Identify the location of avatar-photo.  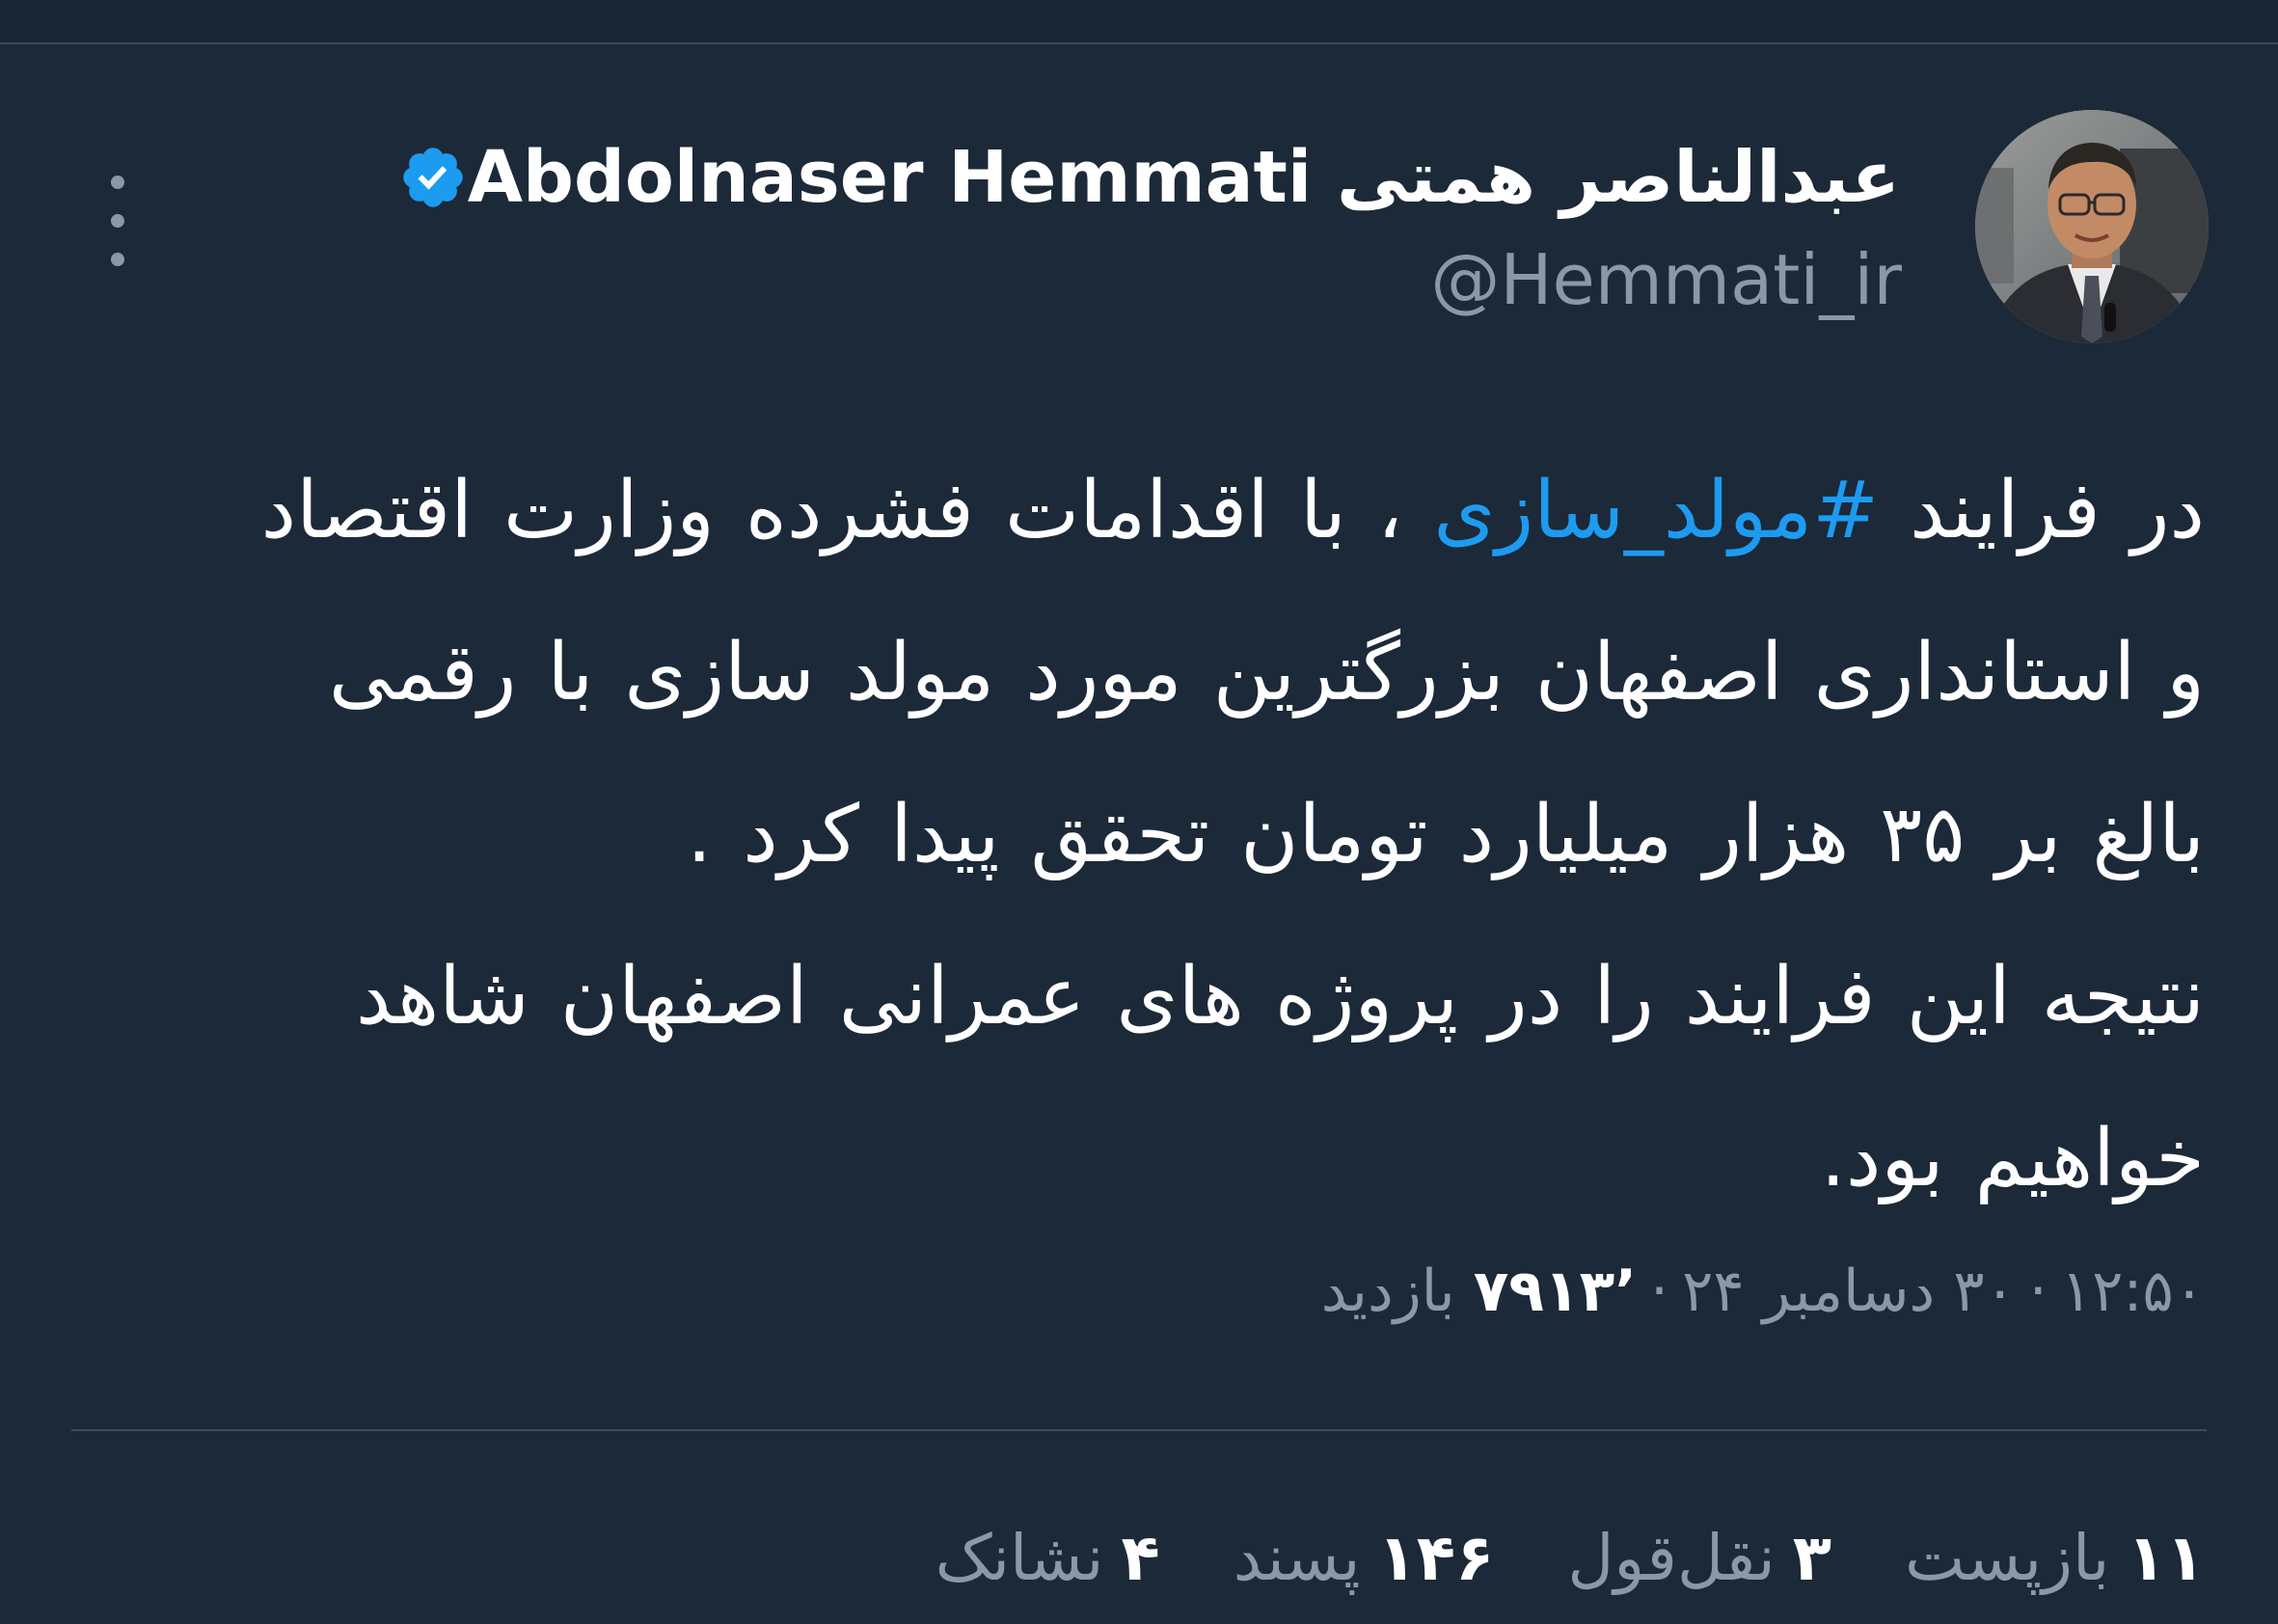
(2092, 226).